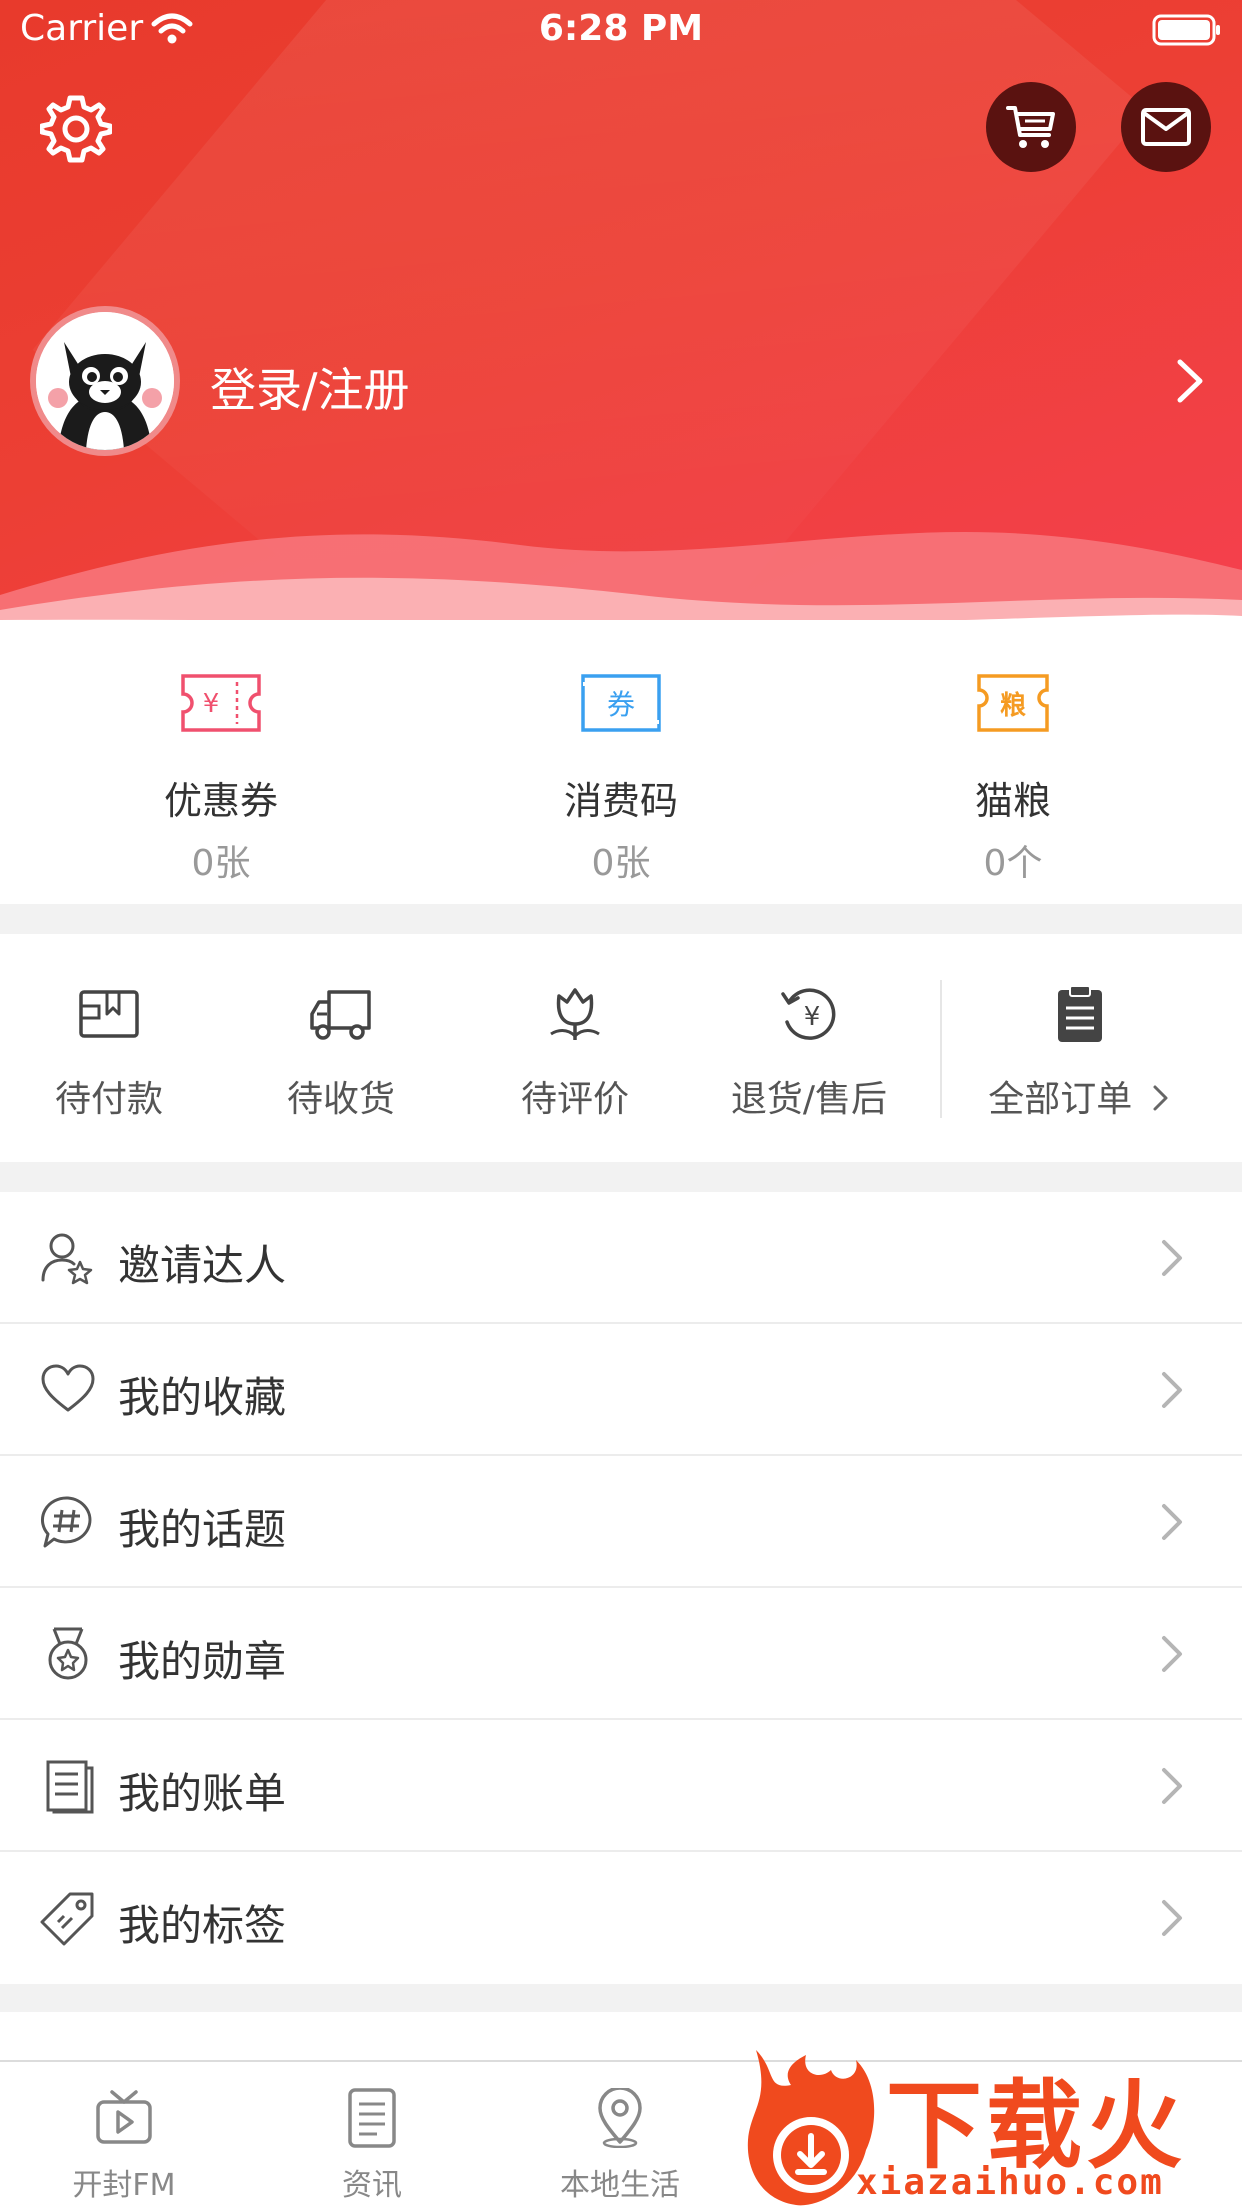 The image size is (1242, 2208). Describe the element at coordinates (70, 1787) in the screenshot. I see `bill-icon` at that location.